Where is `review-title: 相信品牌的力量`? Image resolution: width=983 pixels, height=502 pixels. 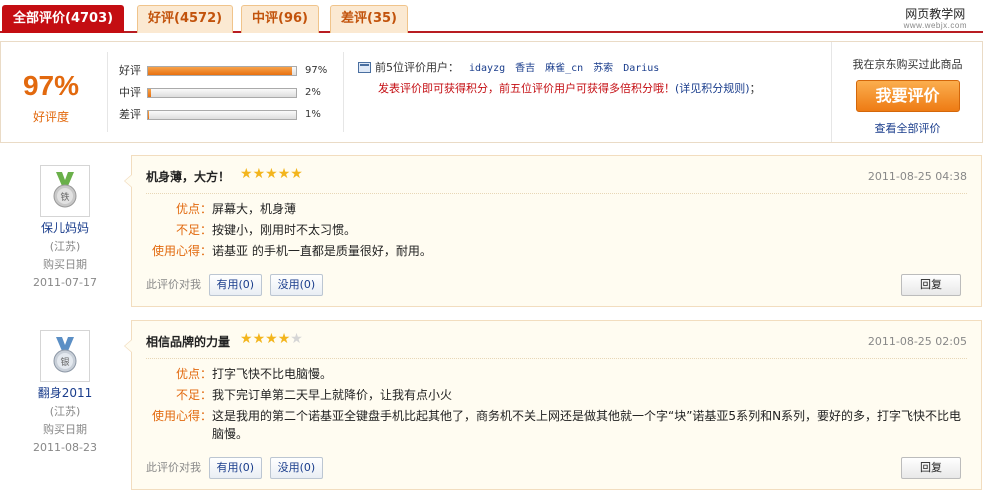
review-title: 相信品牌的力量 is located at coordinates (188, 342).